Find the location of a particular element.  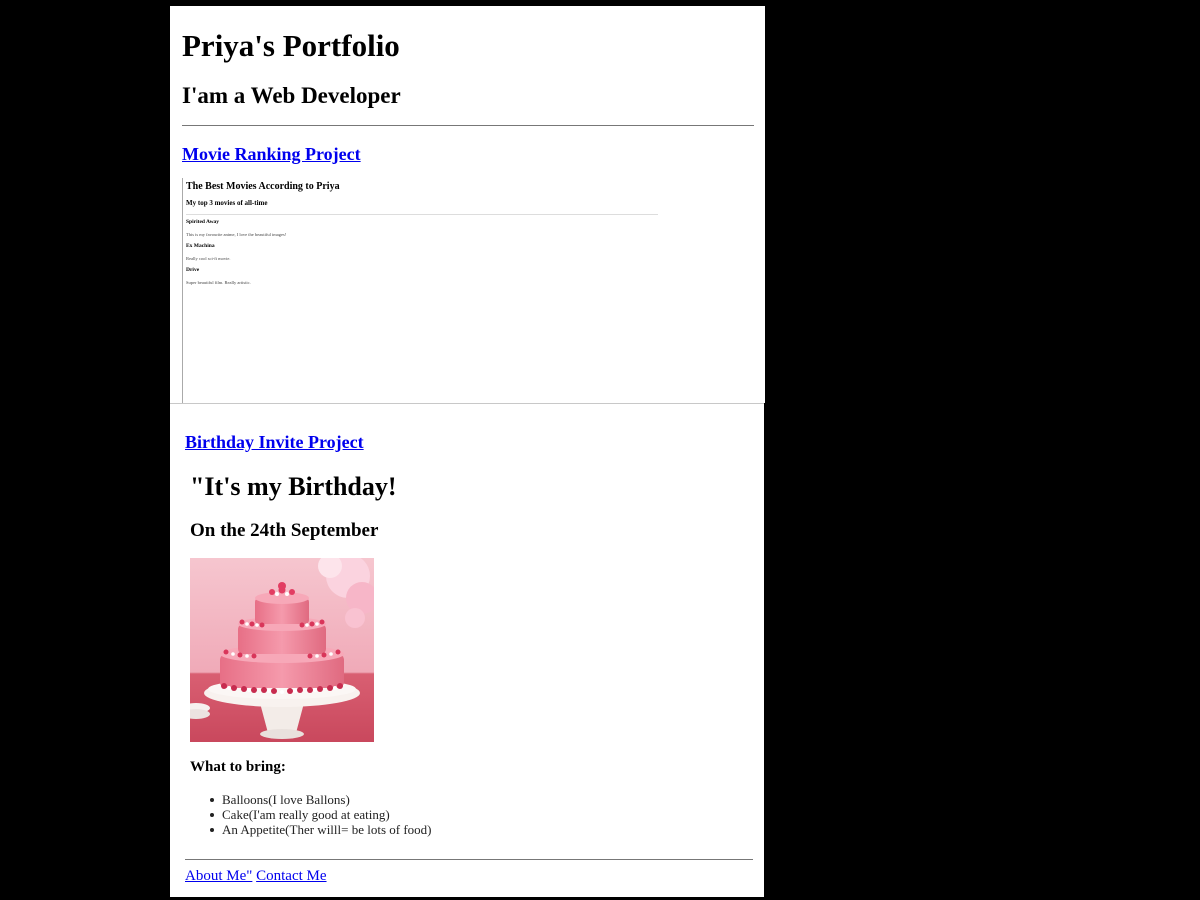

birthday-cake-image is located at coordinates (282, 650).